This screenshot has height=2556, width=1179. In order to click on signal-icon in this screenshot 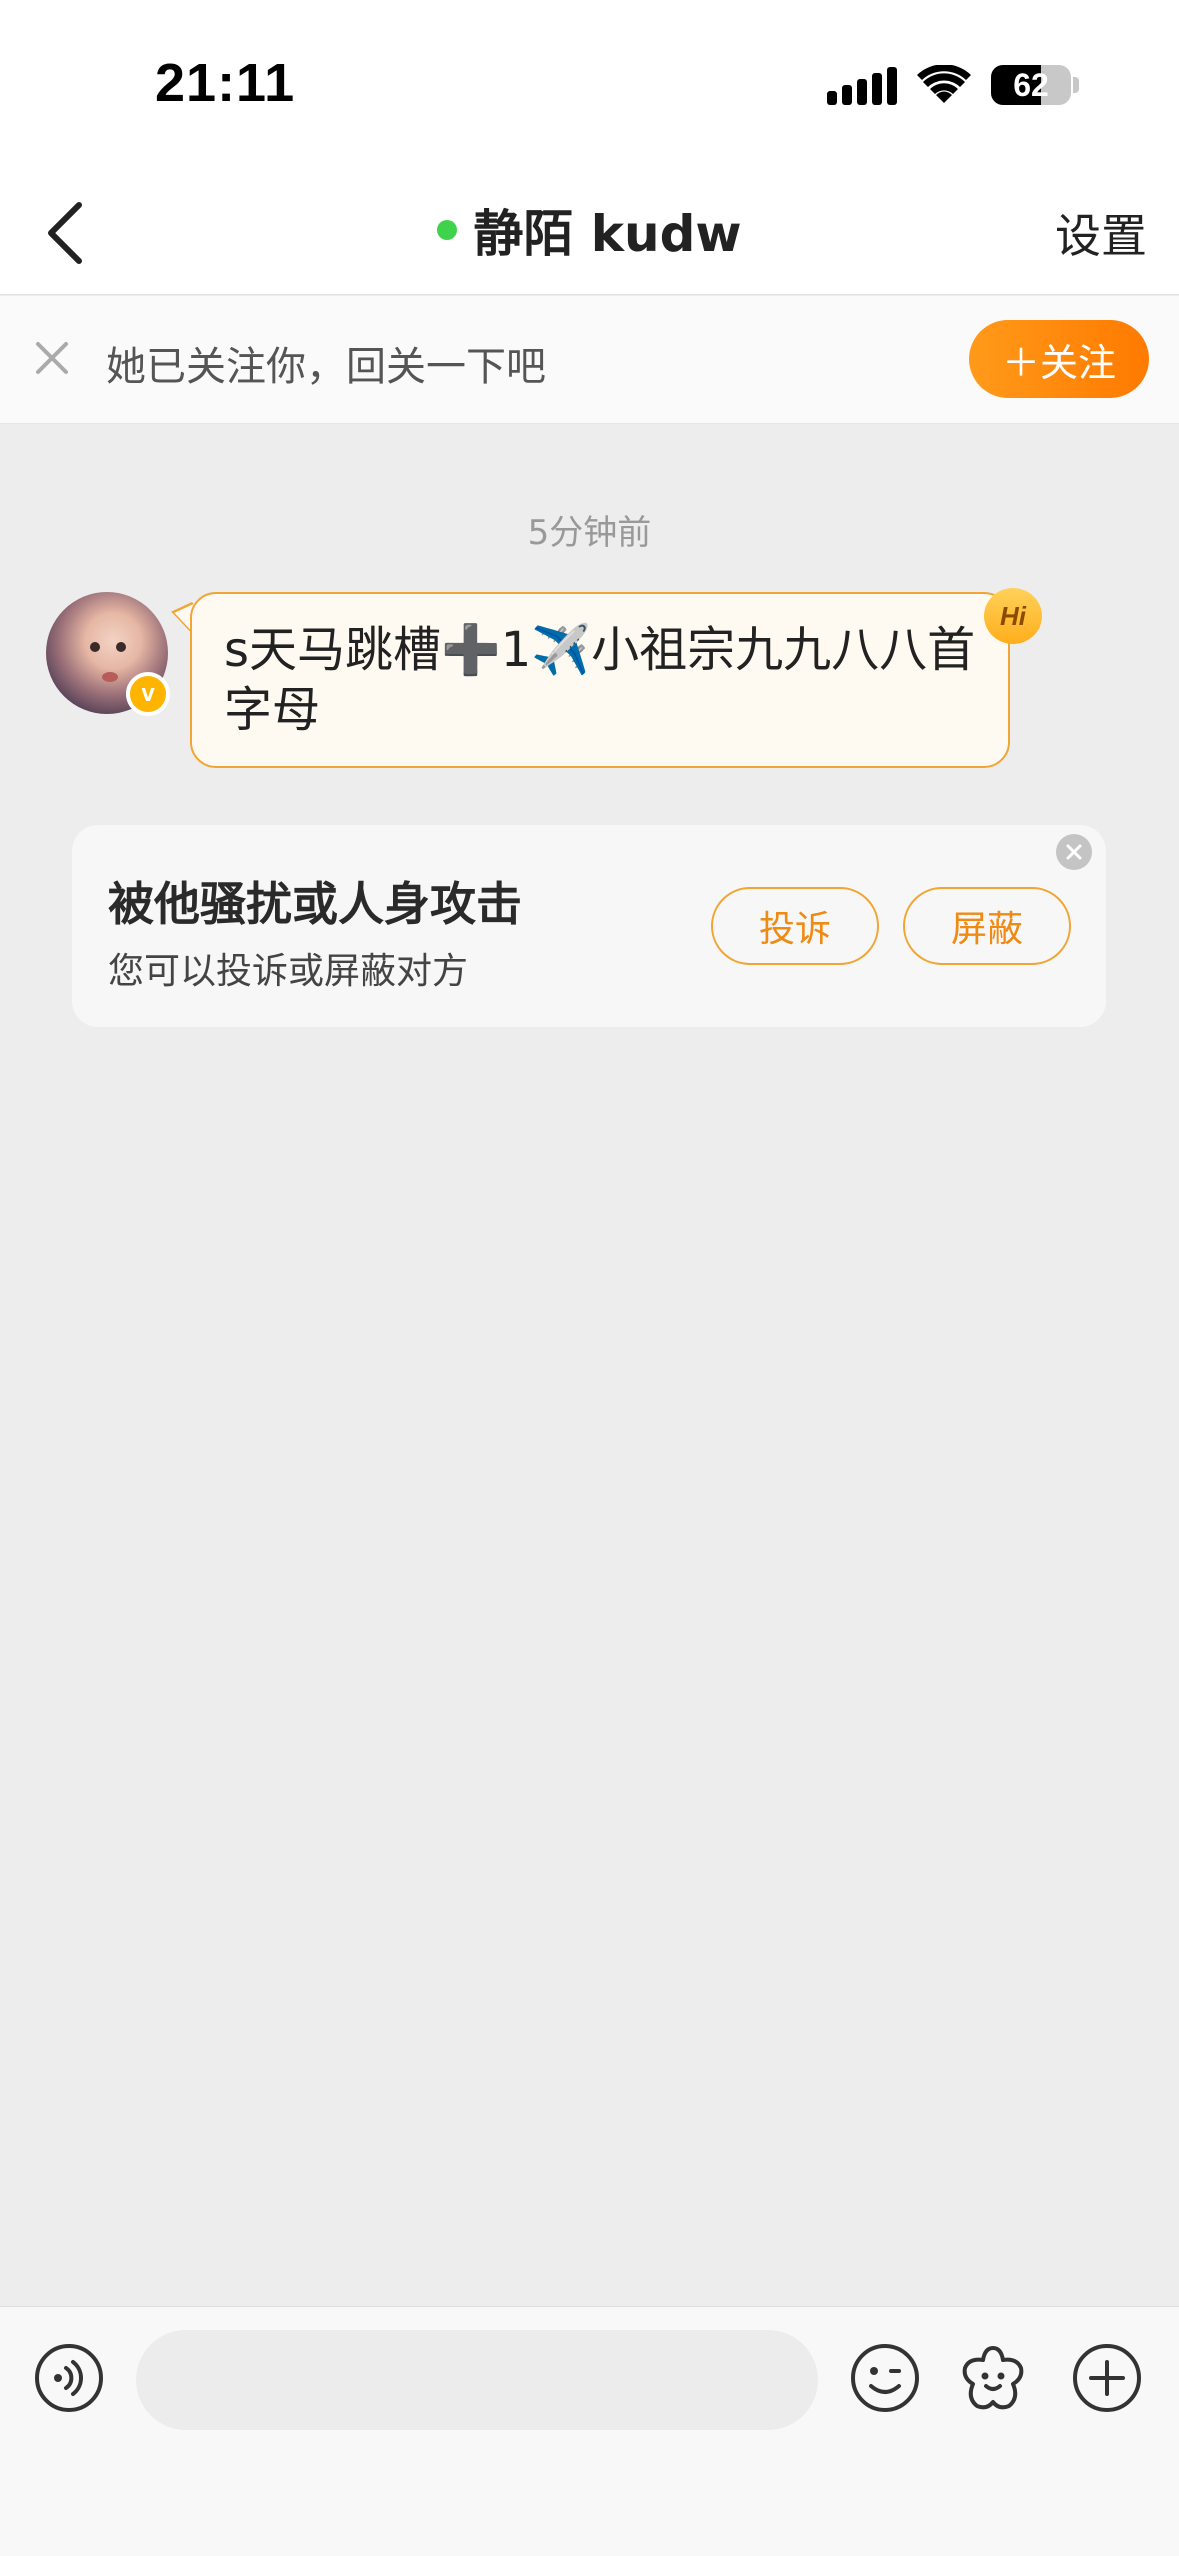, I will do `click(862, 85)`.